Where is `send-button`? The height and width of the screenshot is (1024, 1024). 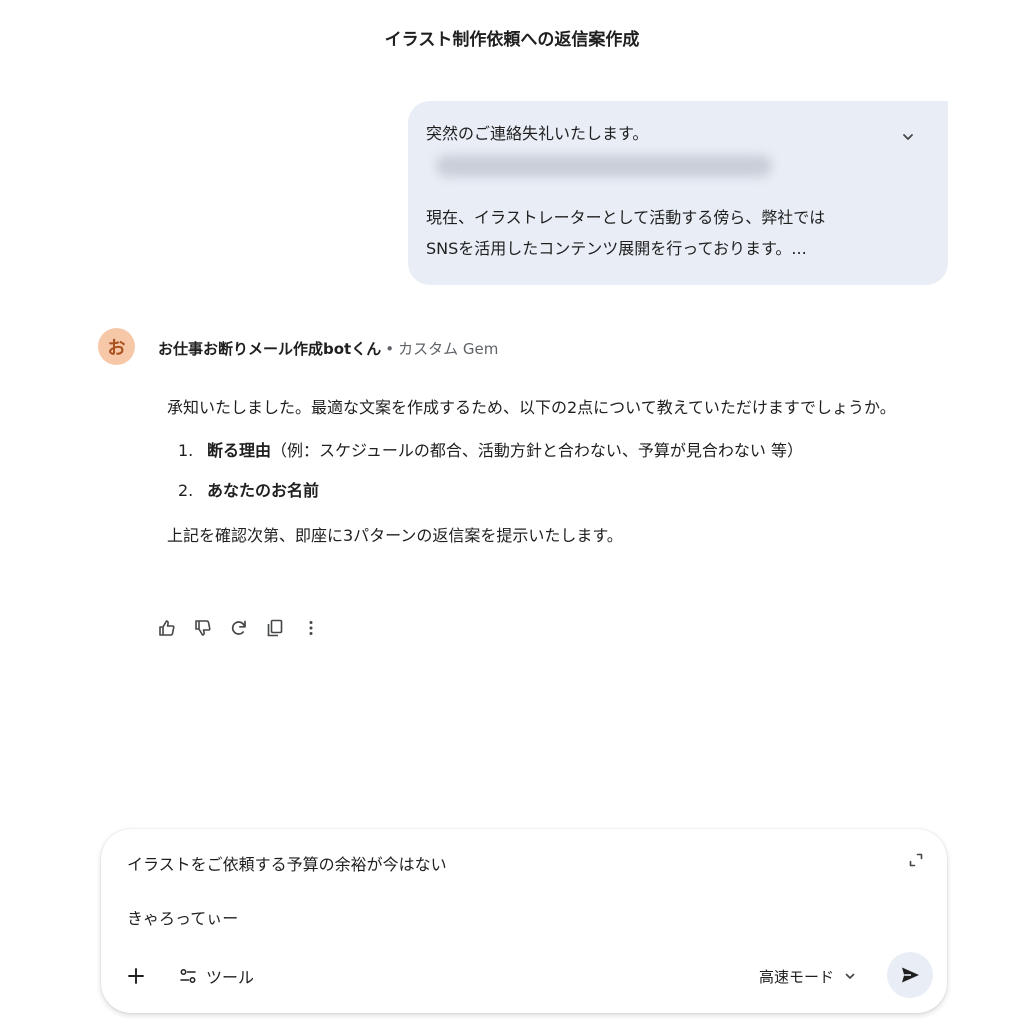
send-button is located at coordinates (910, 975).